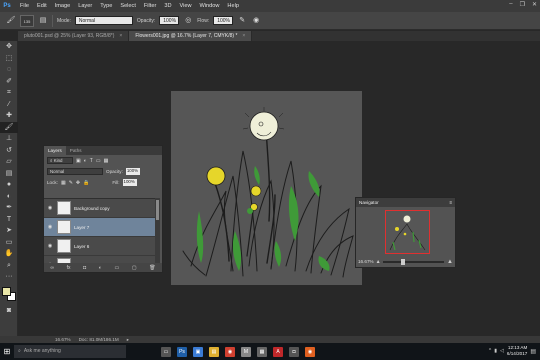  What do you see at coordinates (9, 105) in the screenshot?
I see `eyedropper-tool-icon: ⁄` at bounding box center [9, 105].